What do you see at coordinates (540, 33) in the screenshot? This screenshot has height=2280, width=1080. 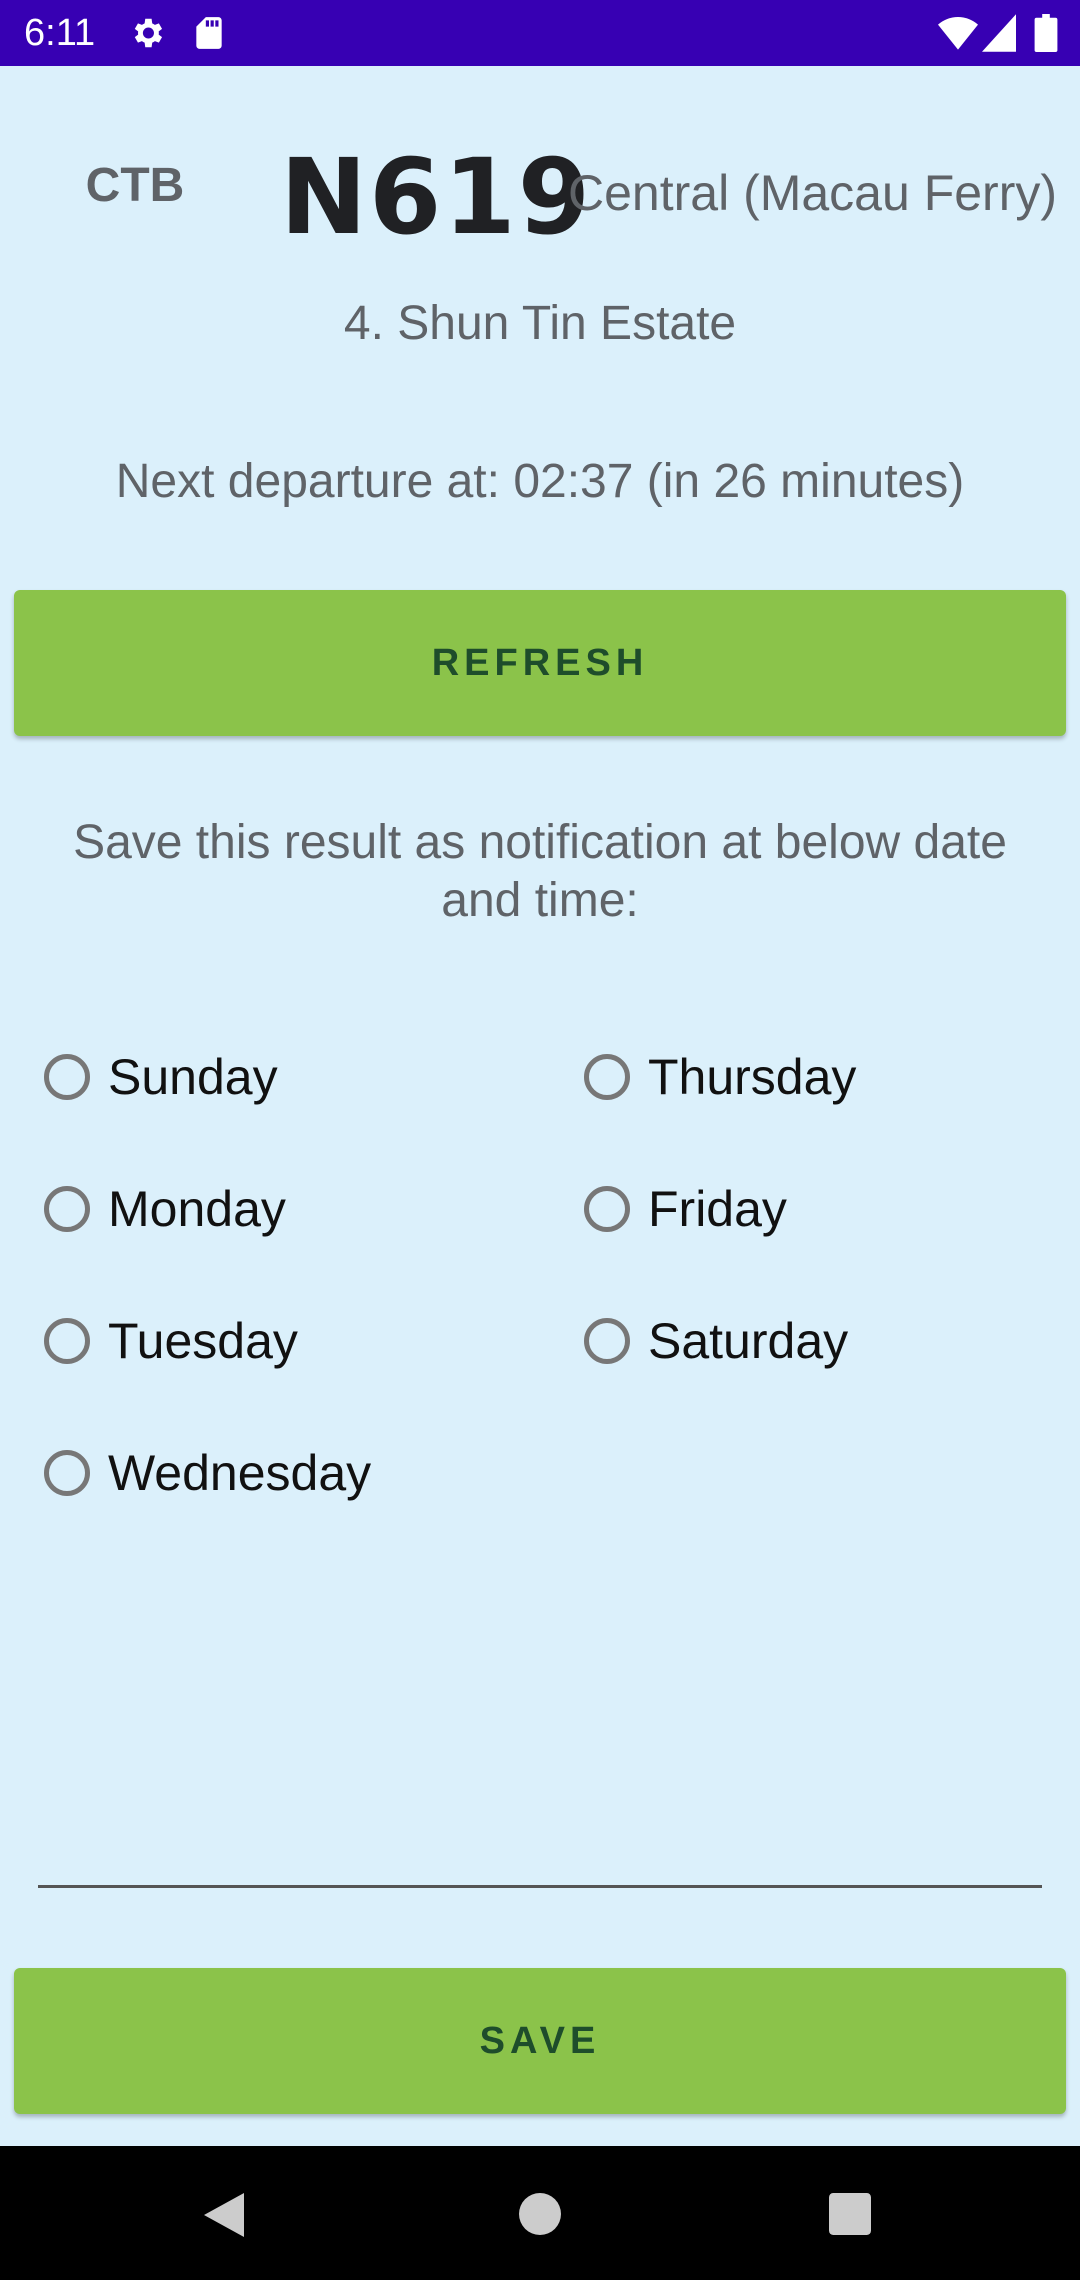 I see `status-bar: 6:11` at bounding box center [540, 33].